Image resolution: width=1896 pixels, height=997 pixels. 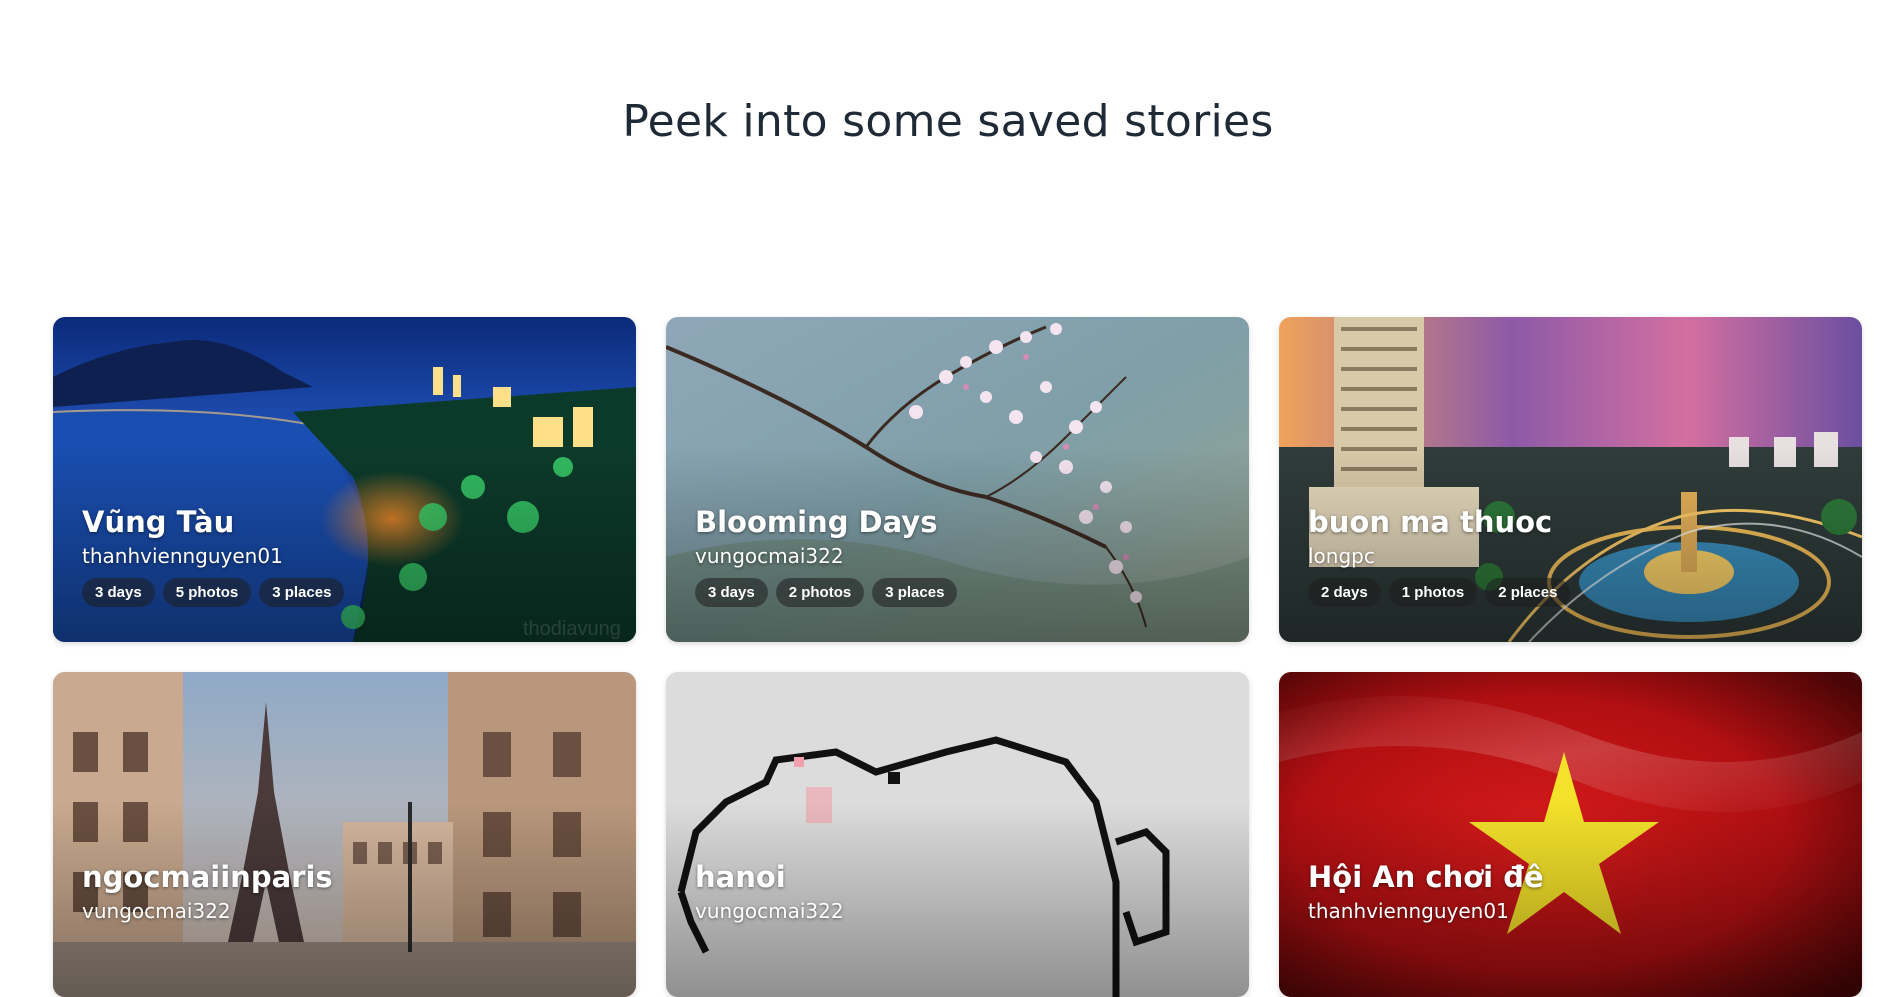 What do you see at coordinates (349, 892) in the screenshot?
I see `story-info: ngocmaiinparis vungocmai322` at bounding box center [349, 892].